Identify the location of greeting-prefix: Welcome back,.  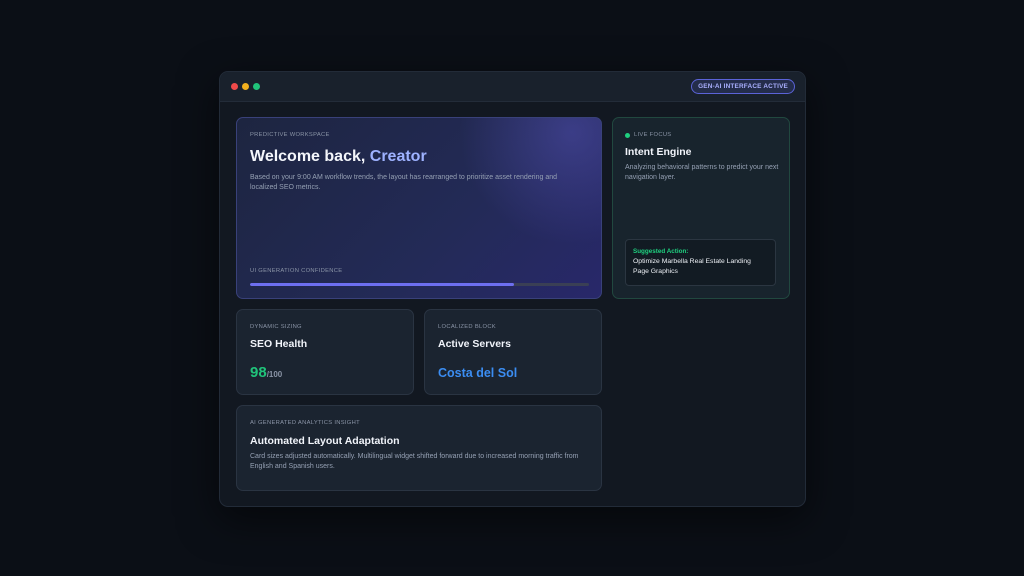
(308, 156).